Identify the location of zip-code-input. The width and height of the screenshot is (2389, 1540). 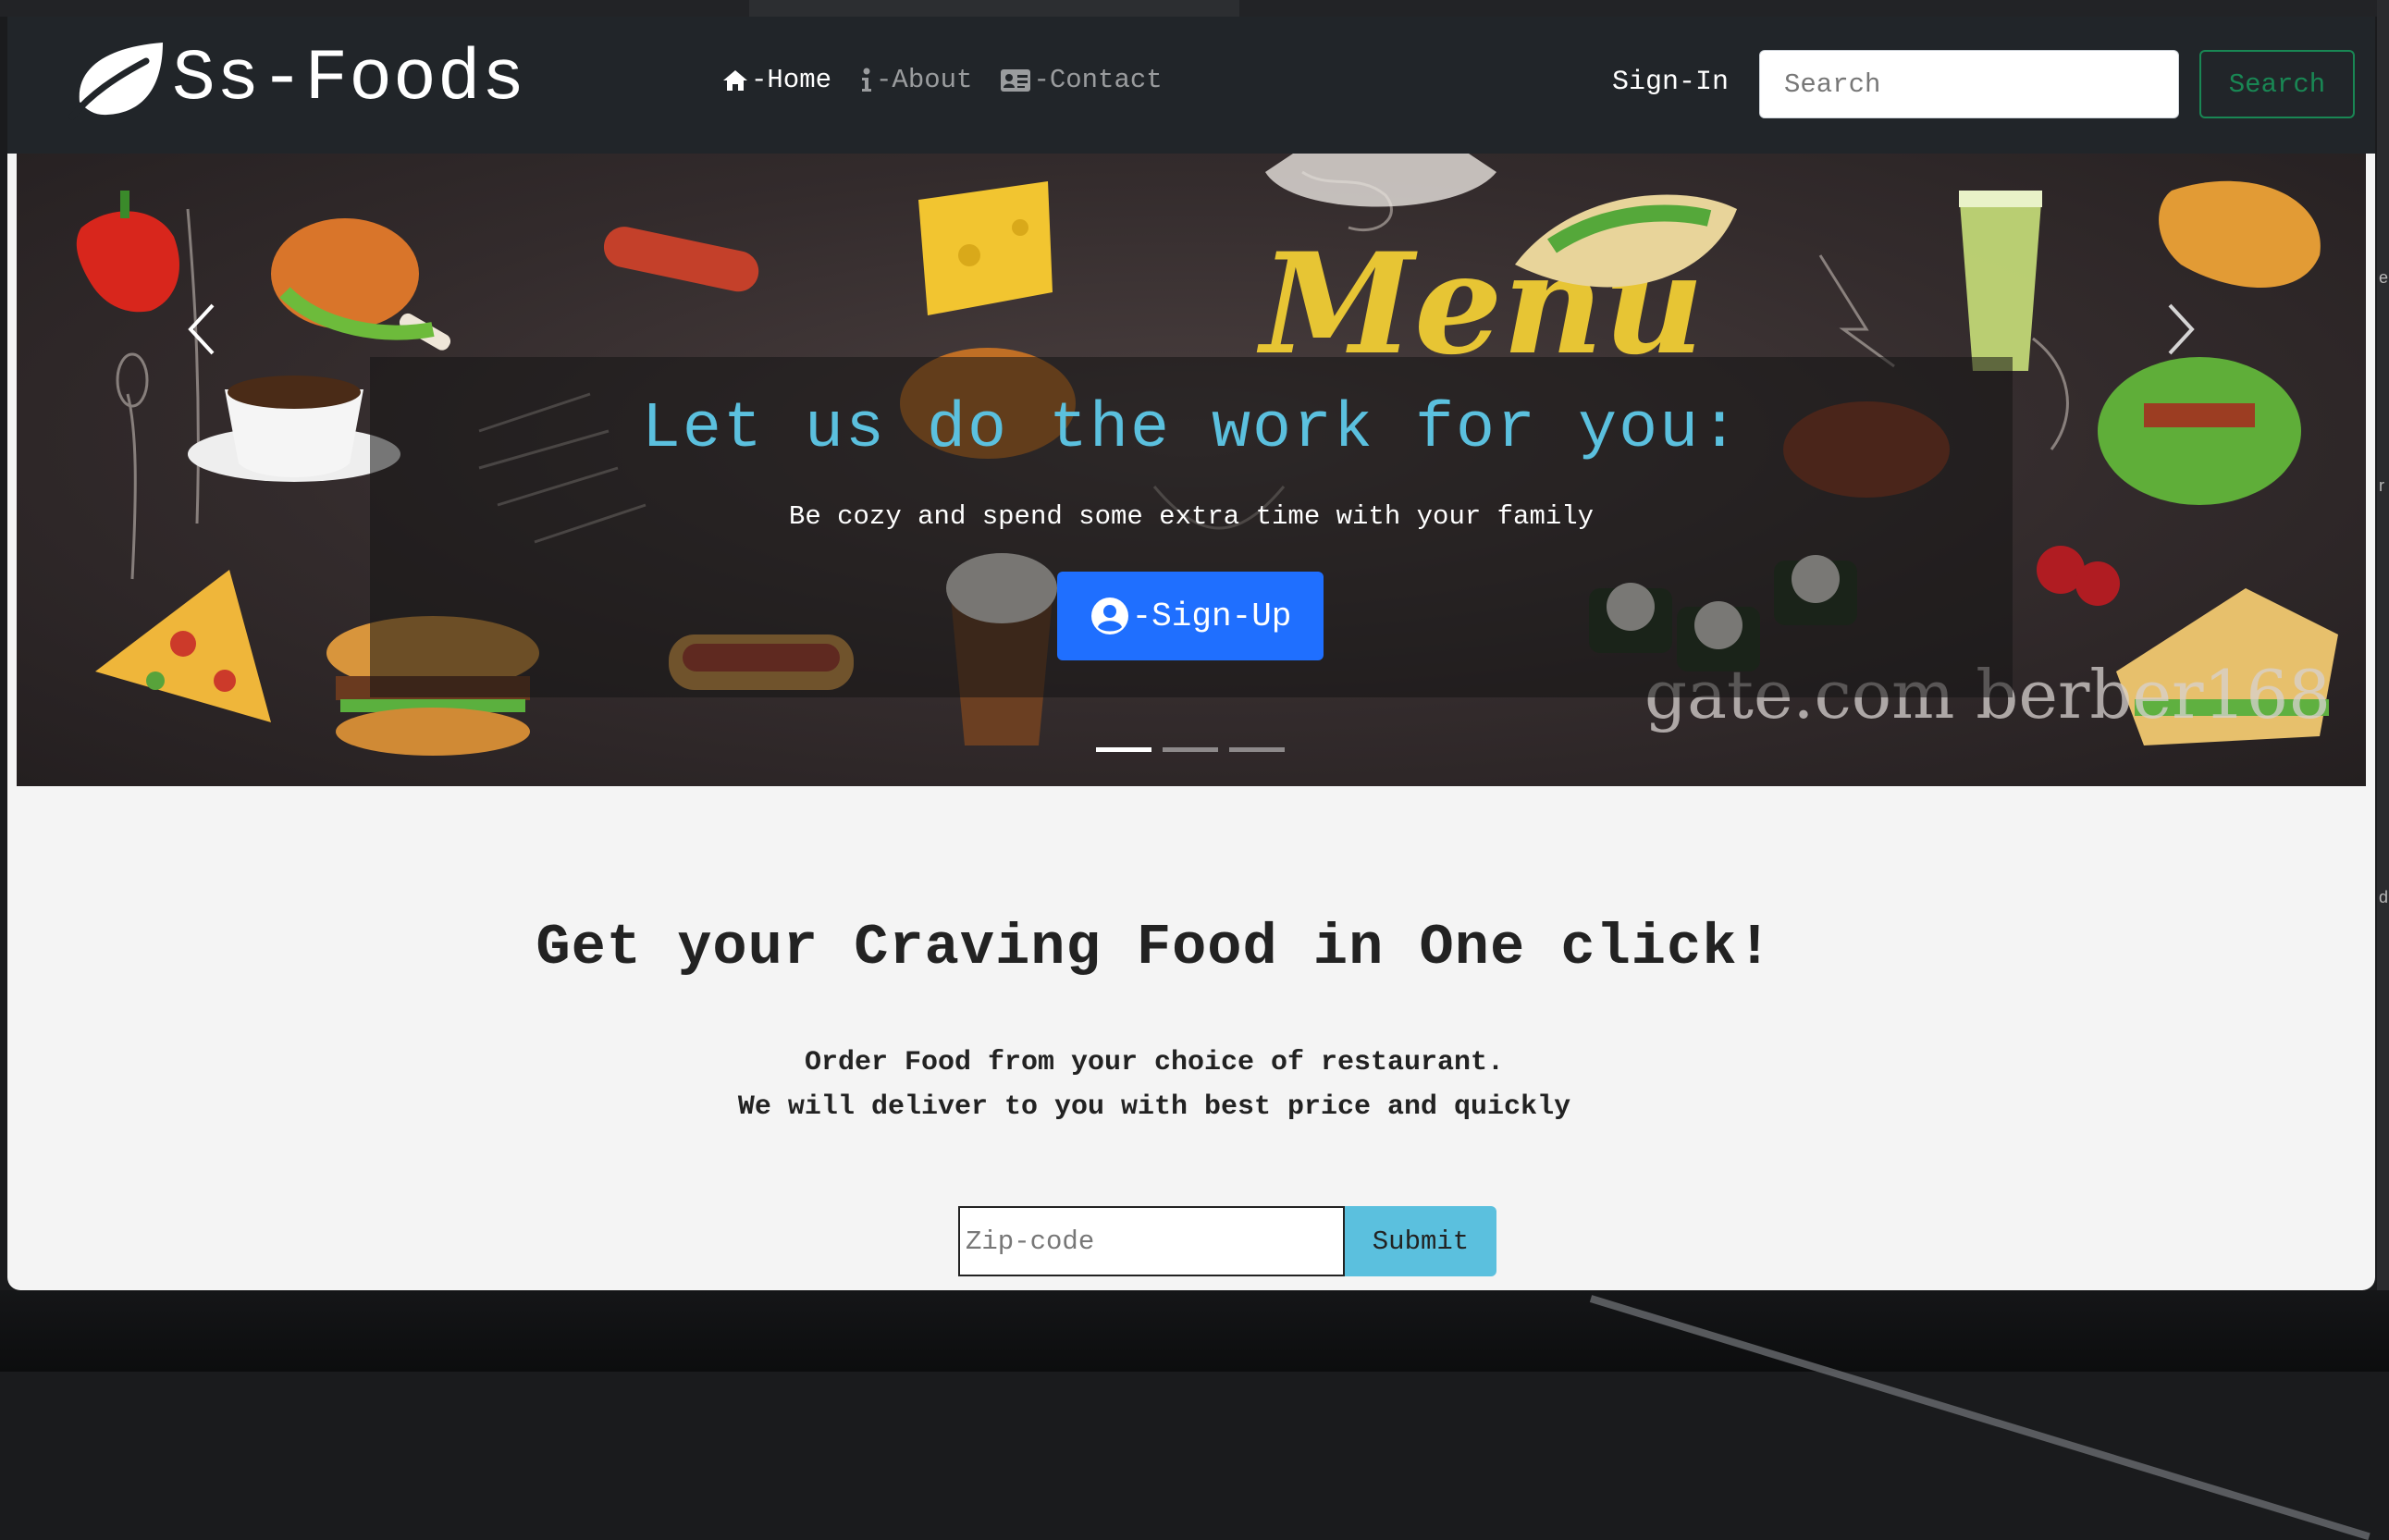
(1151, 1241).